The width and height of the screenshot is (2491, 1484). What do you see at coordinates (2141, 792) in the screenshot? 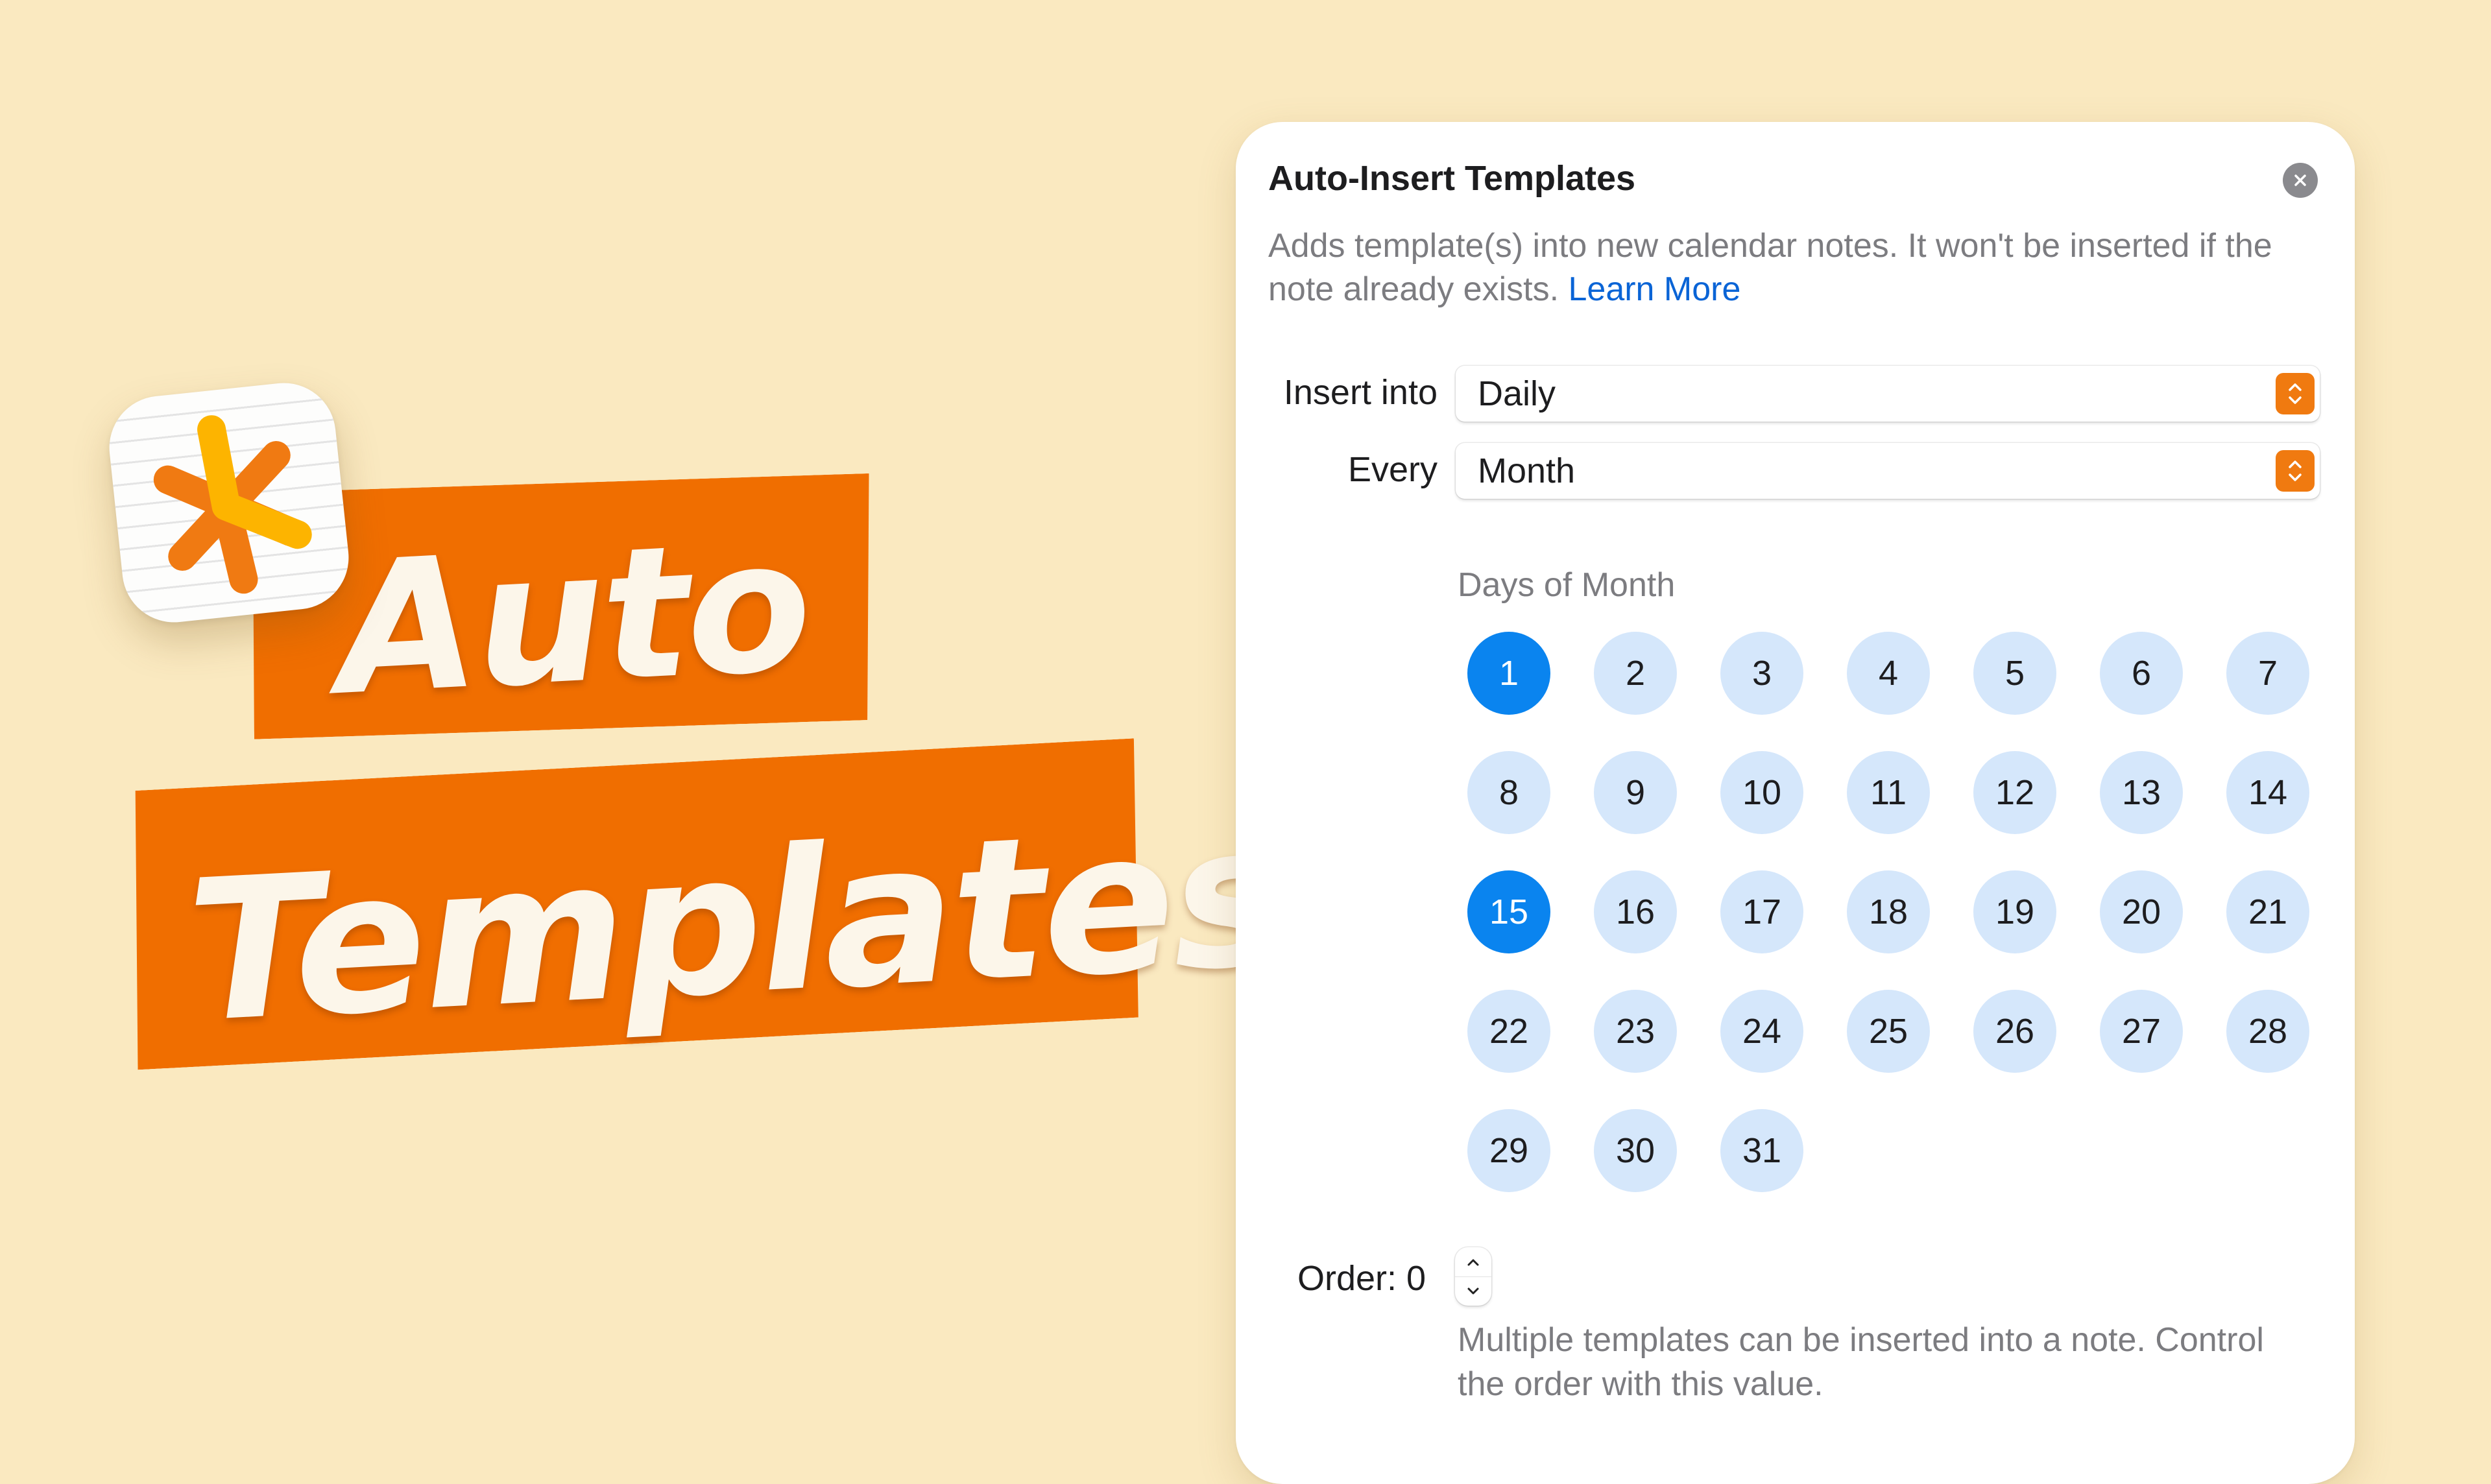
I see `day-button-13: 13` at bounding box center [2141, 792].